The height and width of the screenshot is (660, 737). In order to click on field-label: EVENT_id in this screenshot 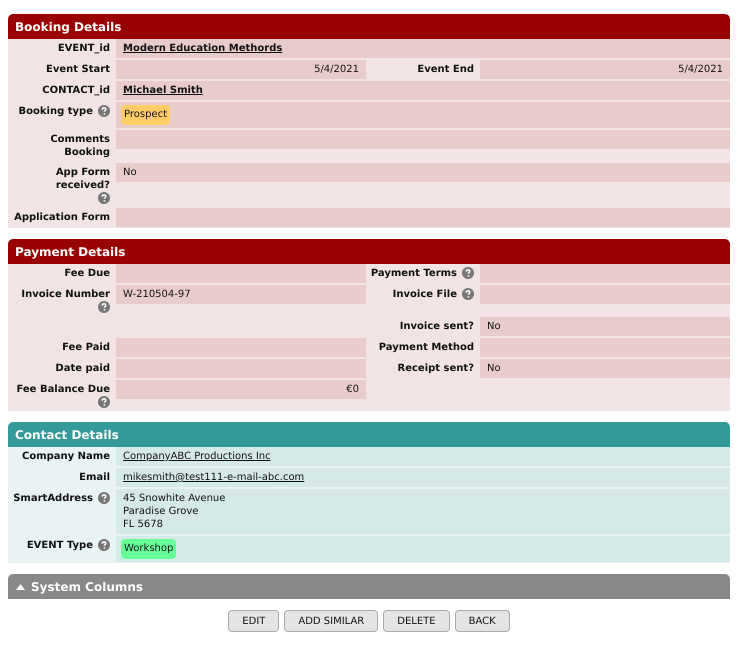, I will do `click(84, 48)`.